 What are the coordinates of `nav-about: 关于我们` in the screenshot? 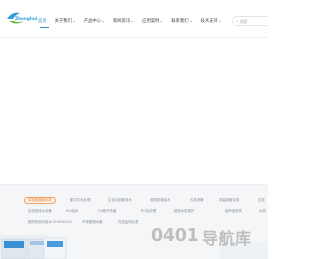 It's located at (65, 21).